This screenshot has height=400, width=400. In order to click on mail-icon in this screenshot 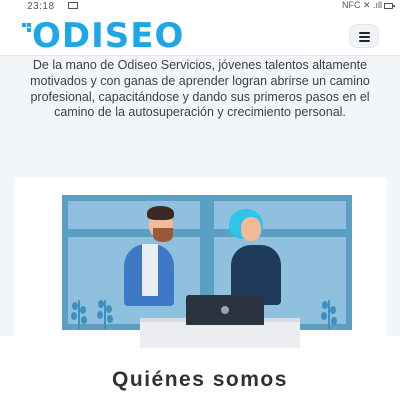, I will do `click(73, 5)`.